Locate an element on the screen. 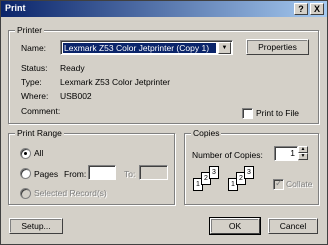 The width and height of the screenshot is (328, 245). name-label: Name: is located at coordinates (34, 48).